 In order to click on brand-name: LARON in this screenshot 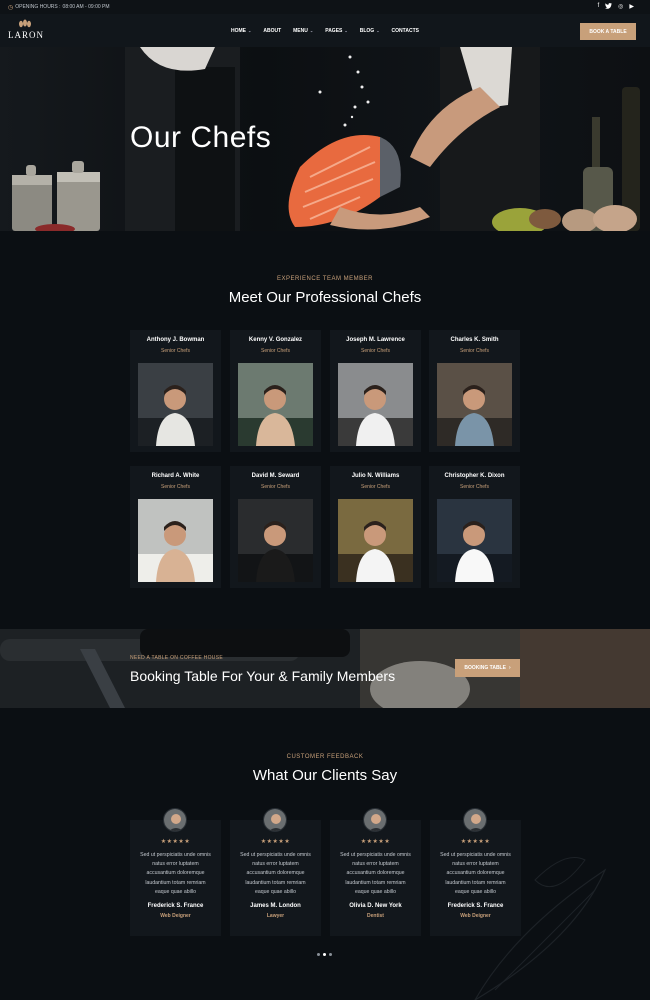, I will do `click(26, 35)`.